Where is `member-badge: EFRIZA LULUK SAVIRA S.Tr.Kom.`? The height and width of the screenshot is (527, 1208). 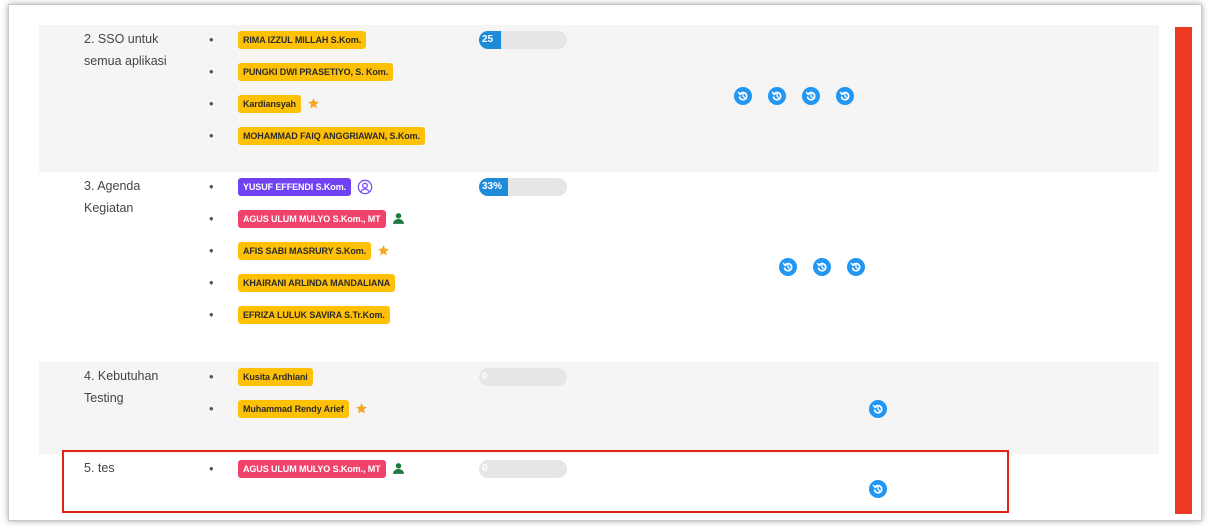
member-badge: EFRIZA LULUK SAVIRA S.Tr.Kom. is located at coordinates (314, 314).